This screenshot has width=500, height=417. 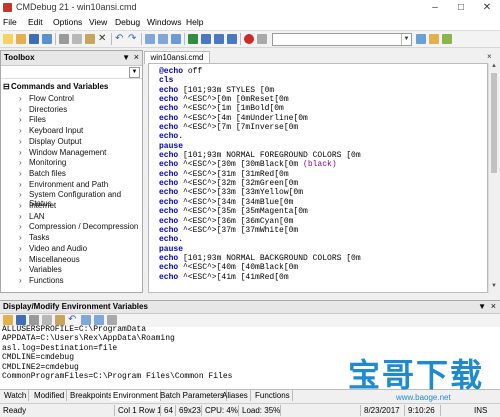 I want to click on env-var-row: CMDLINE2=cmdebug, so click(x=117, y=367).